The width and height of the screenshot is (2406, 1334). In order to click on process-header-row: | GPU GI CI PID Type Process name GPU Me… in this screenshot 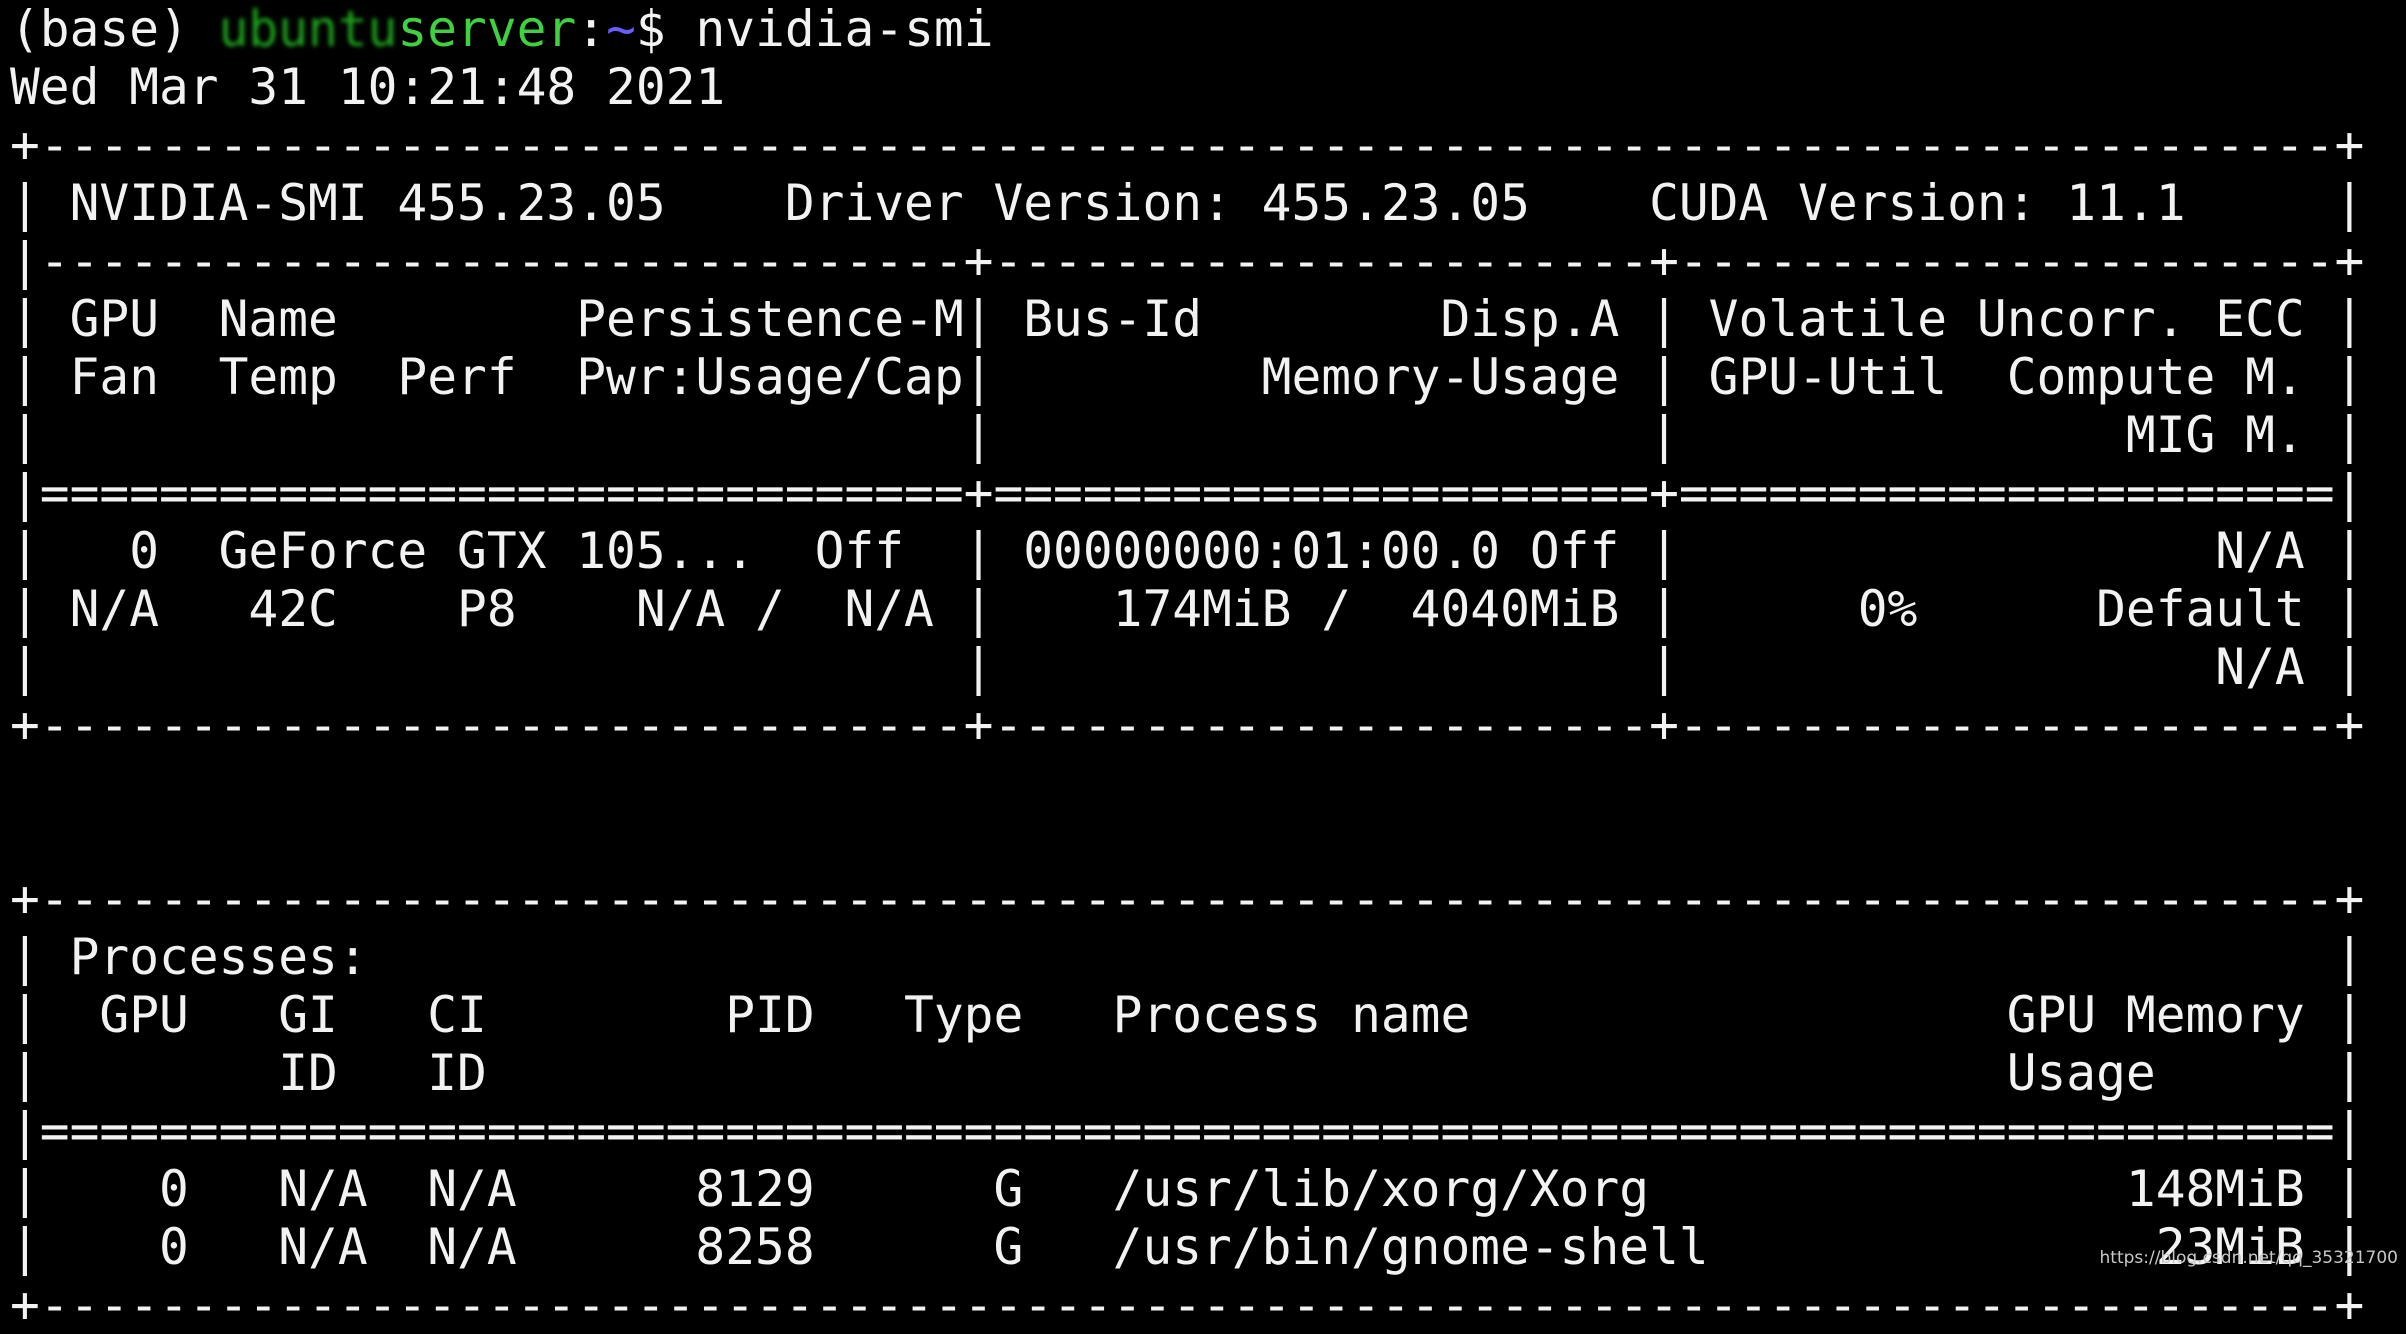, I will do `click(1187, 1015)`.